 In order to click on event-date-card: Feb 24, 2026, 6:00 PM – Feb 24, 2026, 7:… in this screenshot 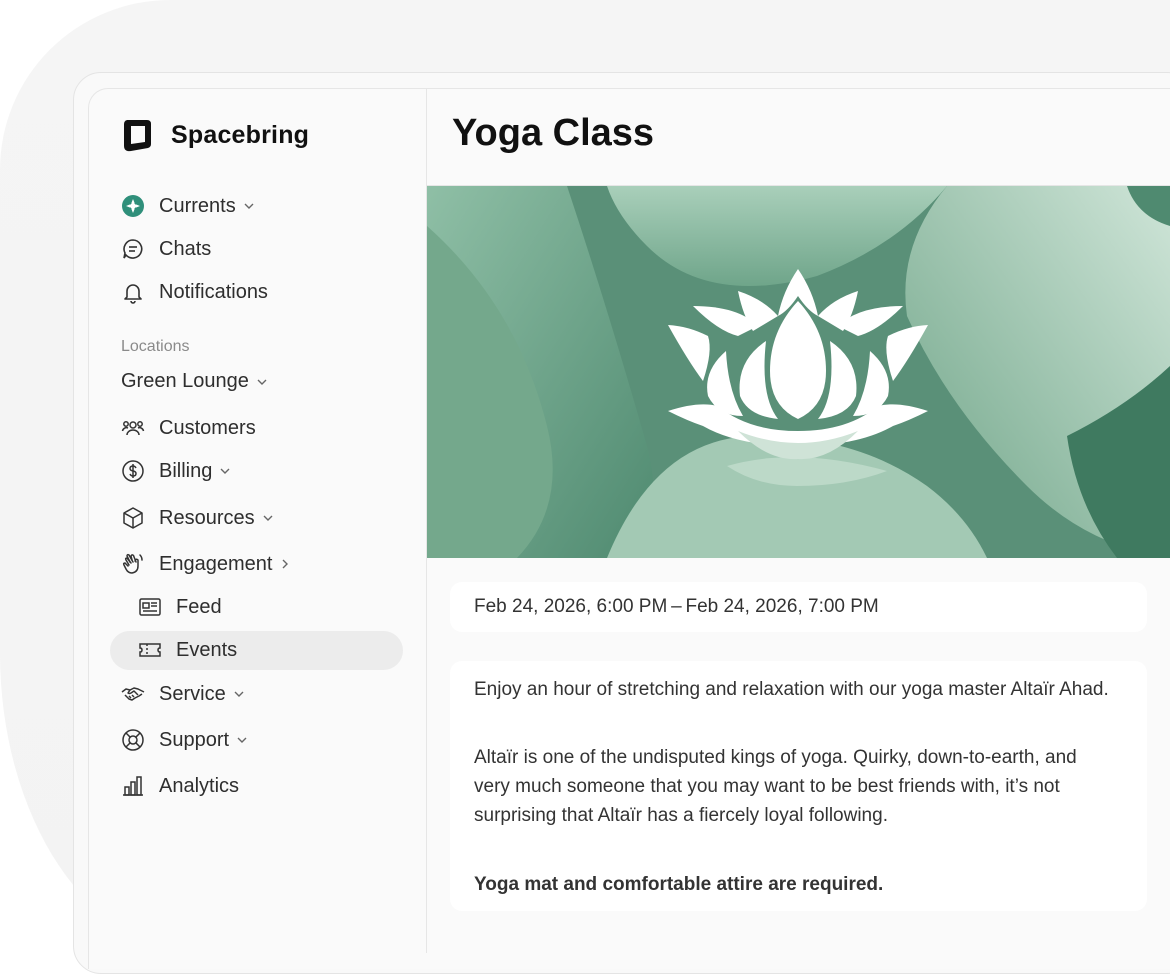, I will do `click(798, 607)`.